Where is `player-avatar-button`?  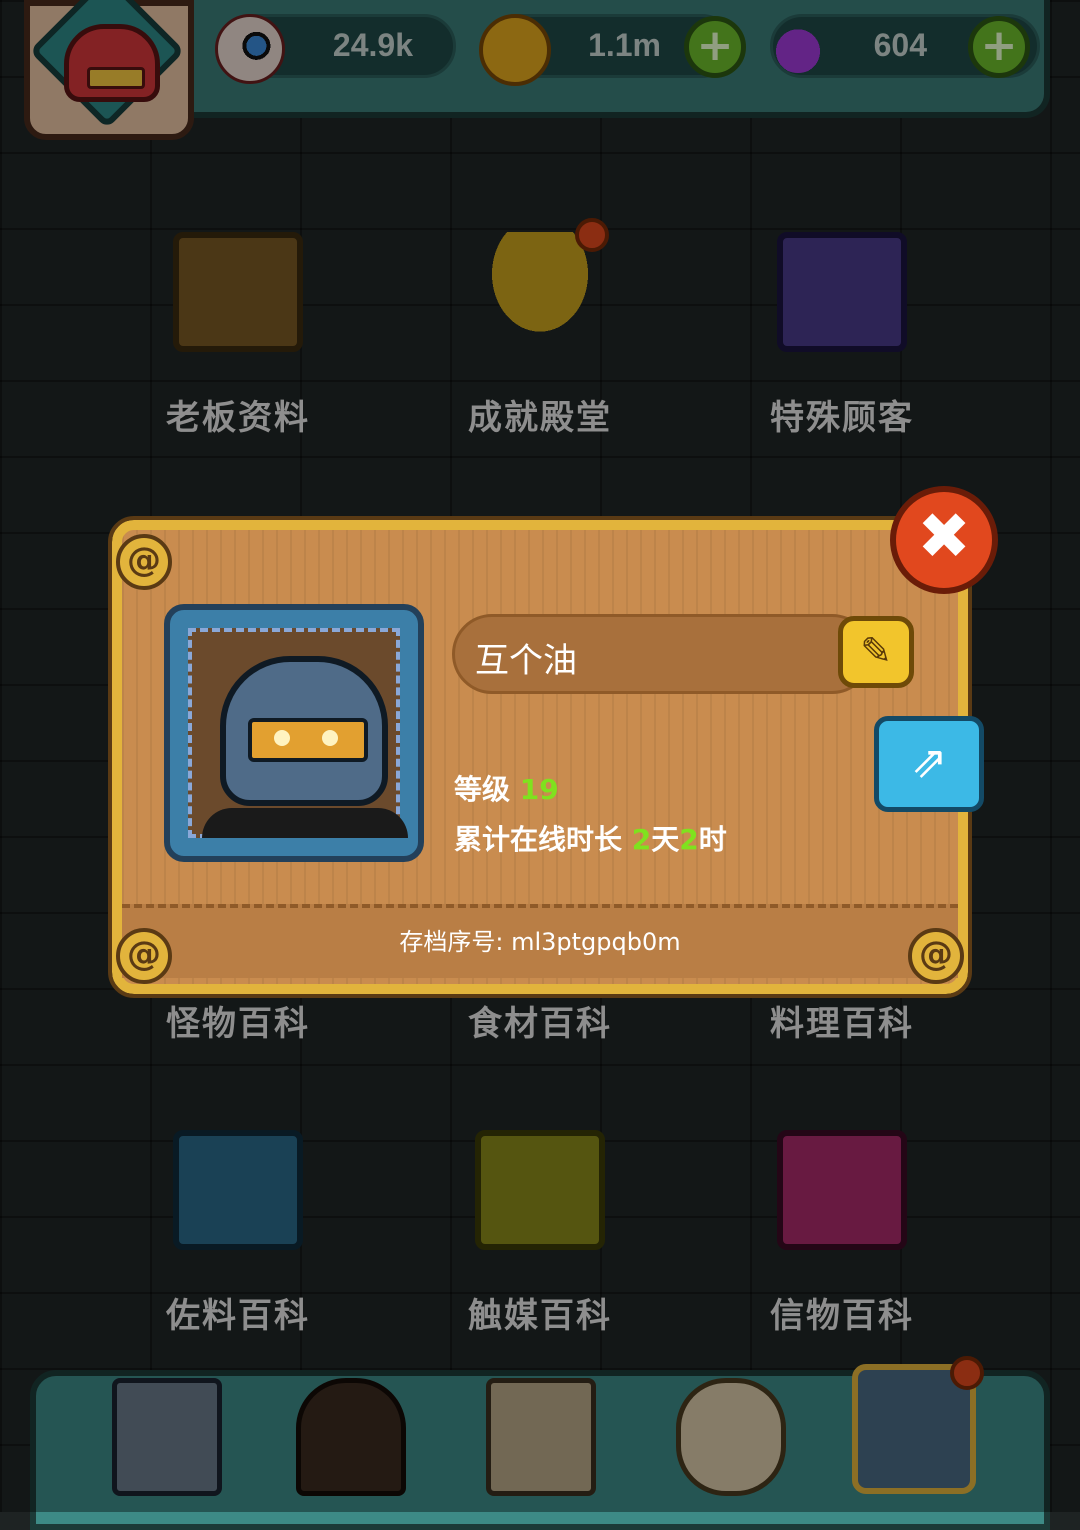
player-avatar-button is located at coordinates (109, 70).